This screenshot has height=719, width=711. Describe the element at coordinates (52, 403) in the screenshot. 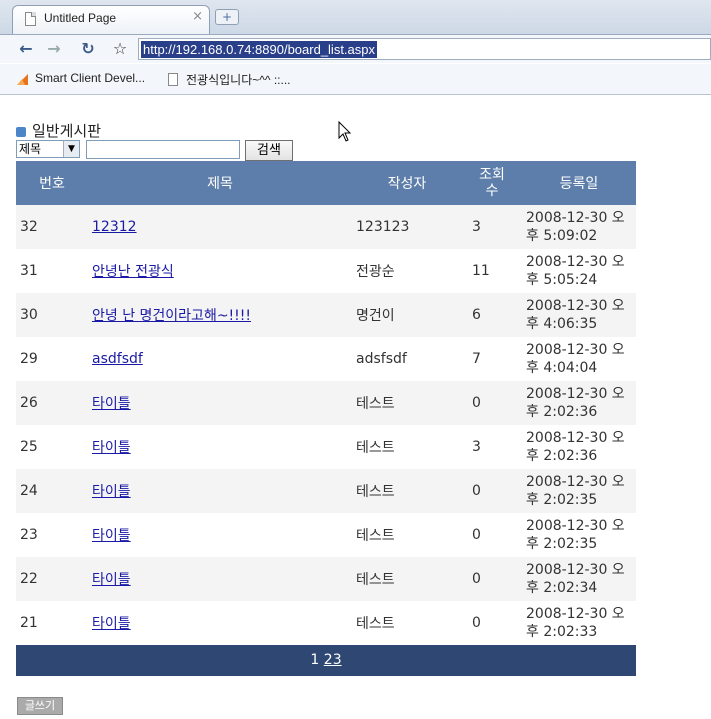

I see `cell-no: 26` at that location.